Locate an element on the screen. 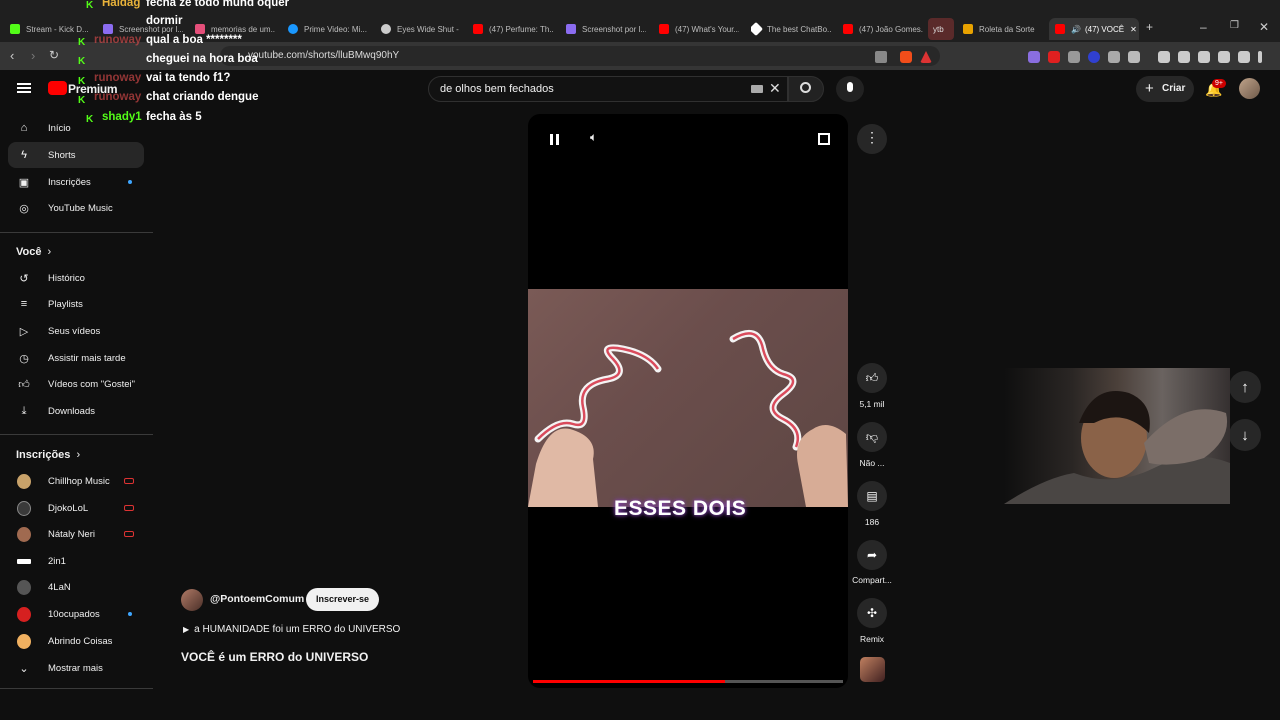 The image size is (1280, 720). account-avatar is located at coordinates (1249, 88).